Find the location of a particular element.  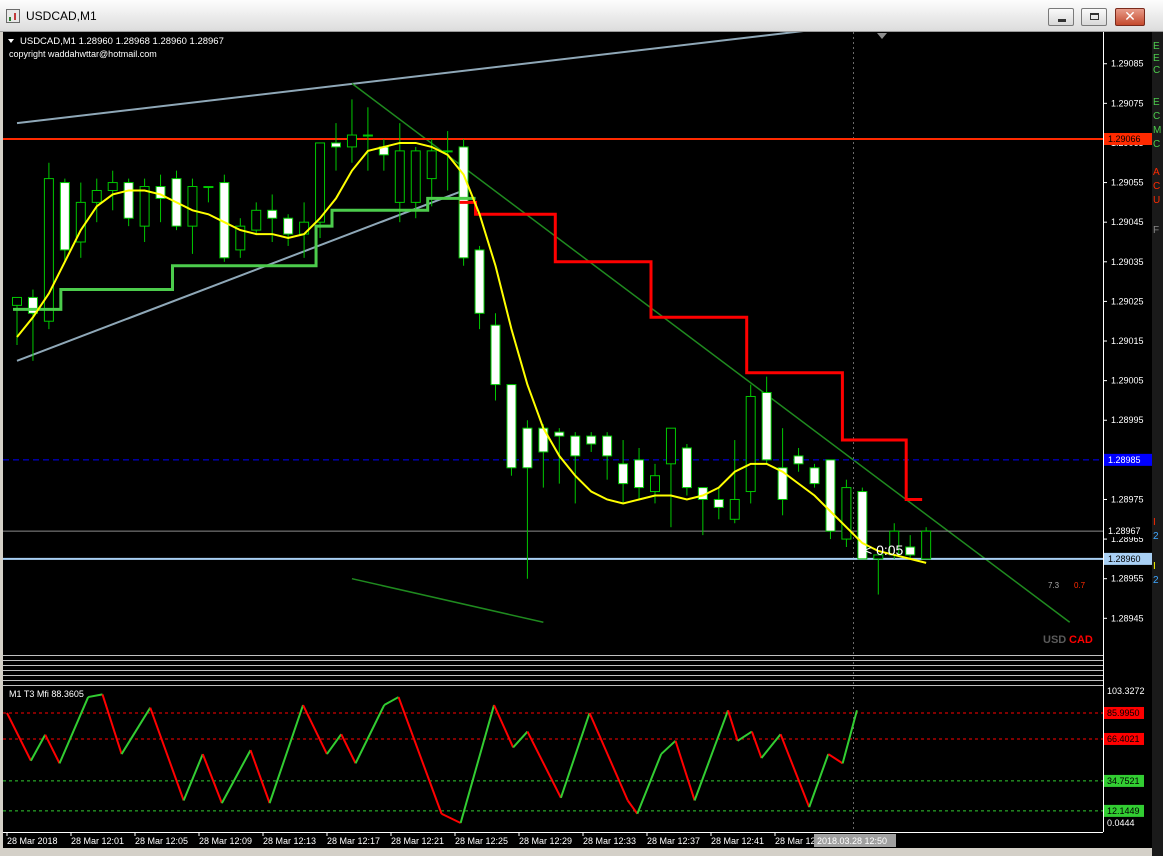

time-tick-label: 28 Mar 12 is located at coordinates (795, 841).